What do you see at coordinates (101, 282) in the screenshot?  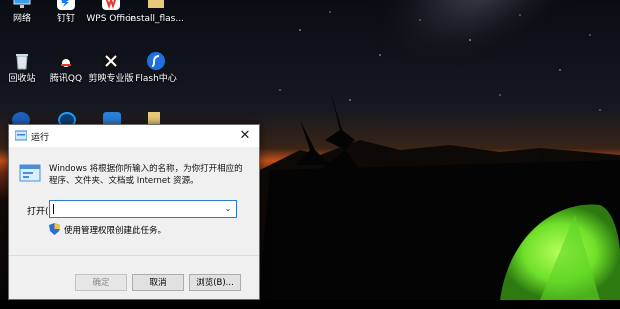 I see `ok-button: 确定` at bounding box center [101, 282].